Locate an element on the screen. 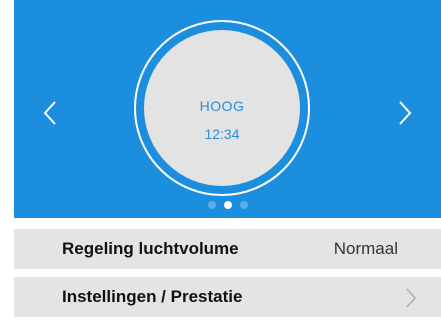  mode-label: HOOG is located at coordinates (222, 106).